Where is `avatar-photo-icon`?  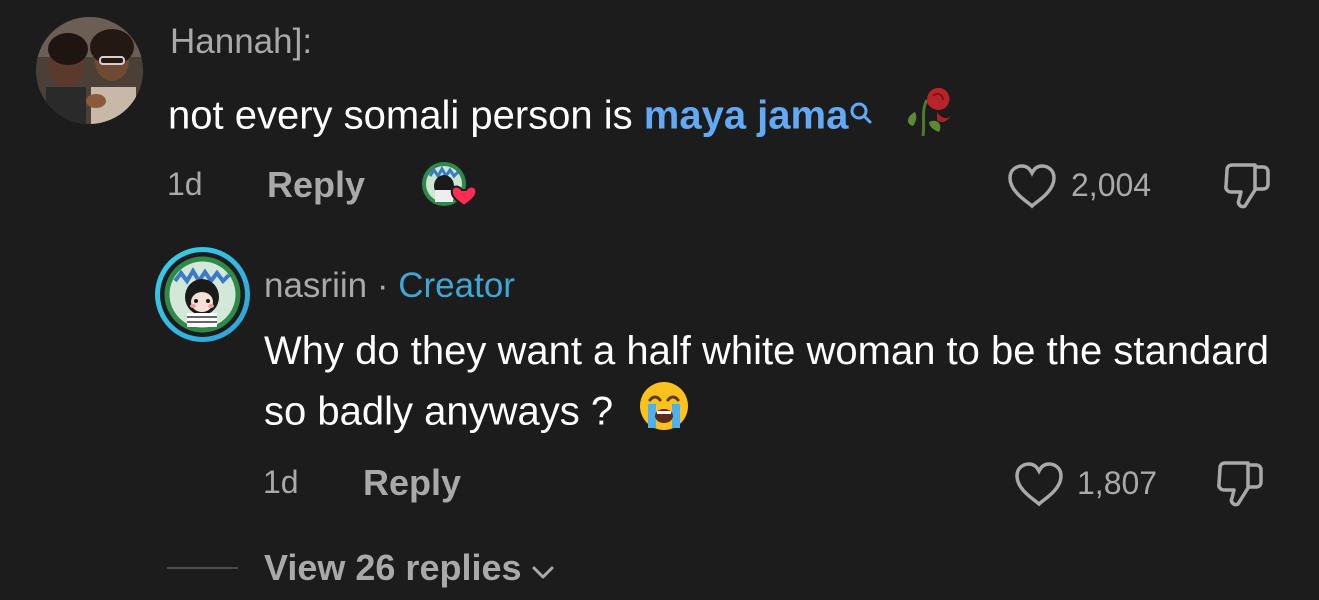 avatar-photo-icon is located at coordinates (89, 70).